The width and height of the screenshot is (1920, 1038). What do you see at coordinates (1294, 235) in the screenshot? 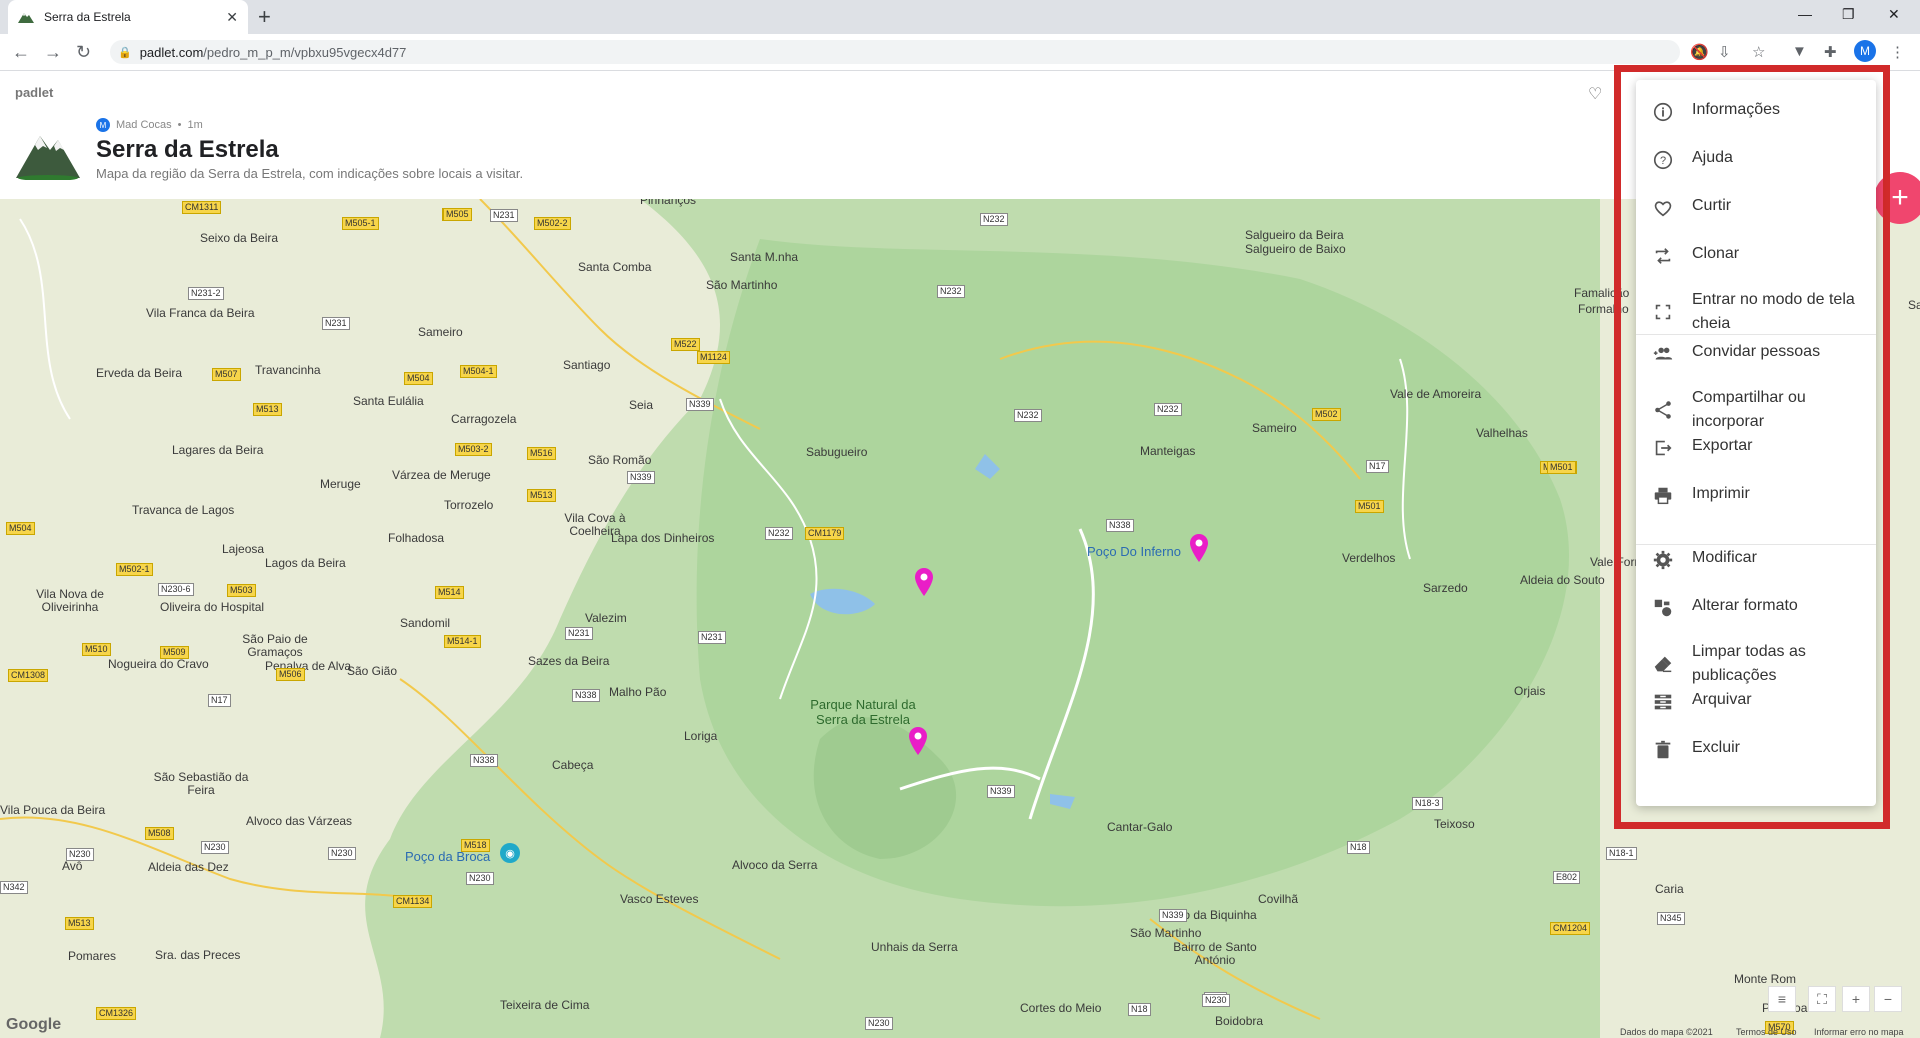
I see `map-place-label: Salgueiro da Beira` at bounding box center [1294, 235].